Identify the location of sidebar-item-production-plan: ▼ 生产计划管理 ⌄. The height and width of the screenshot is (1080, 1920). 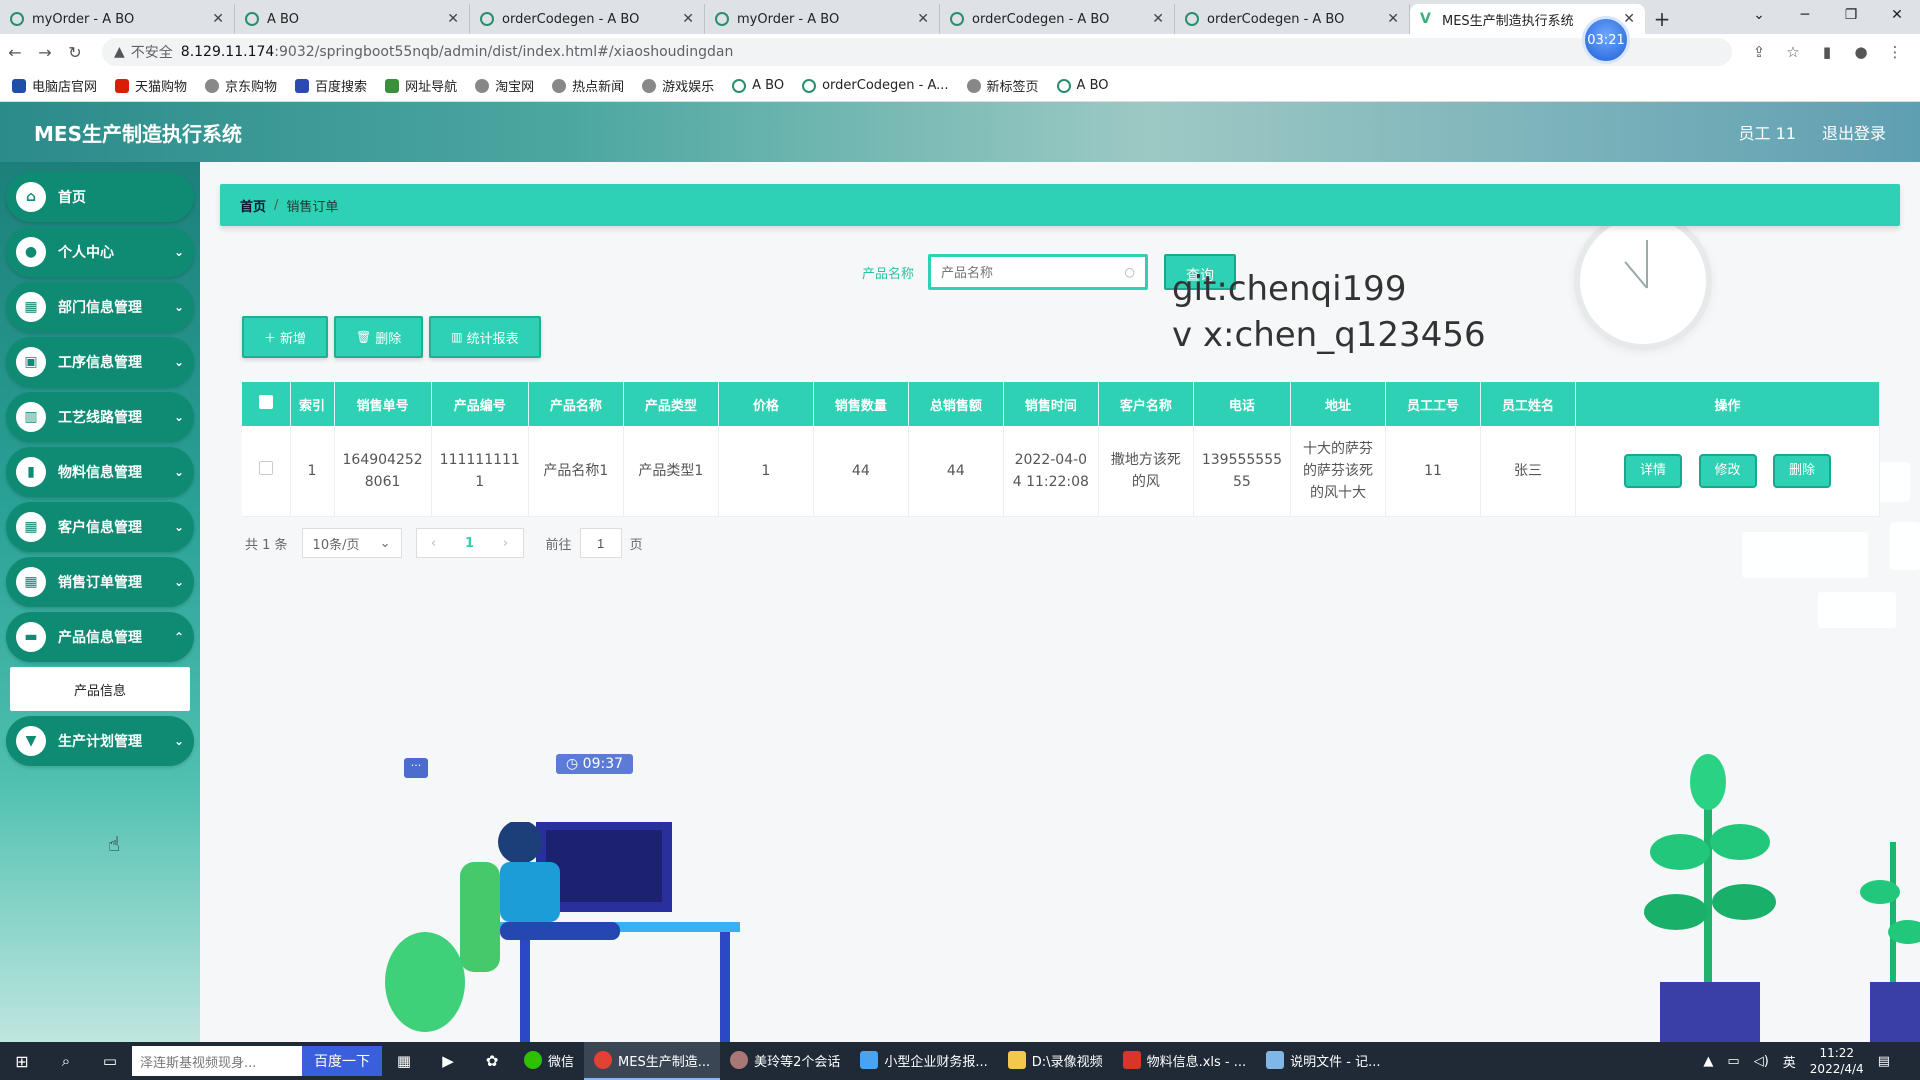
(100, 741).